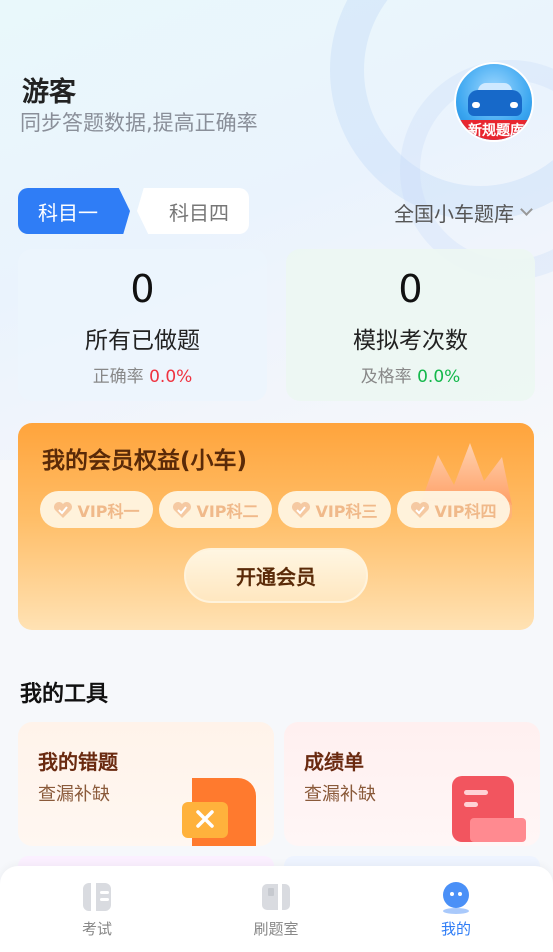 This screenshot has height=952, width=553. I want to click on tab-subject-one: 科目一, so click(74, 211).